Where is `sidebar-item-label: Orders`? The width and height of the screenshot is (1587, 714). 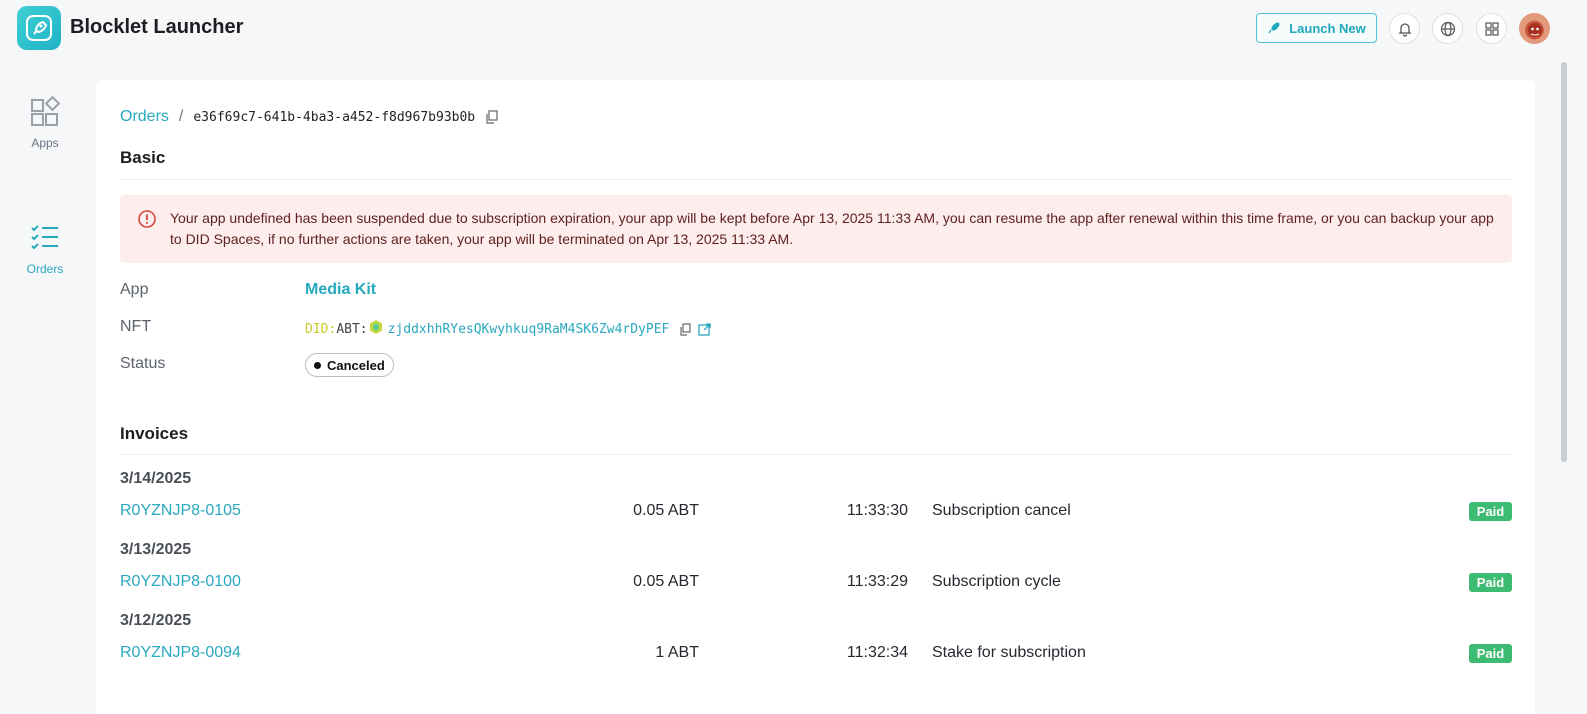
sidebar-item-label: Orders is located at coordinates (45, 269).